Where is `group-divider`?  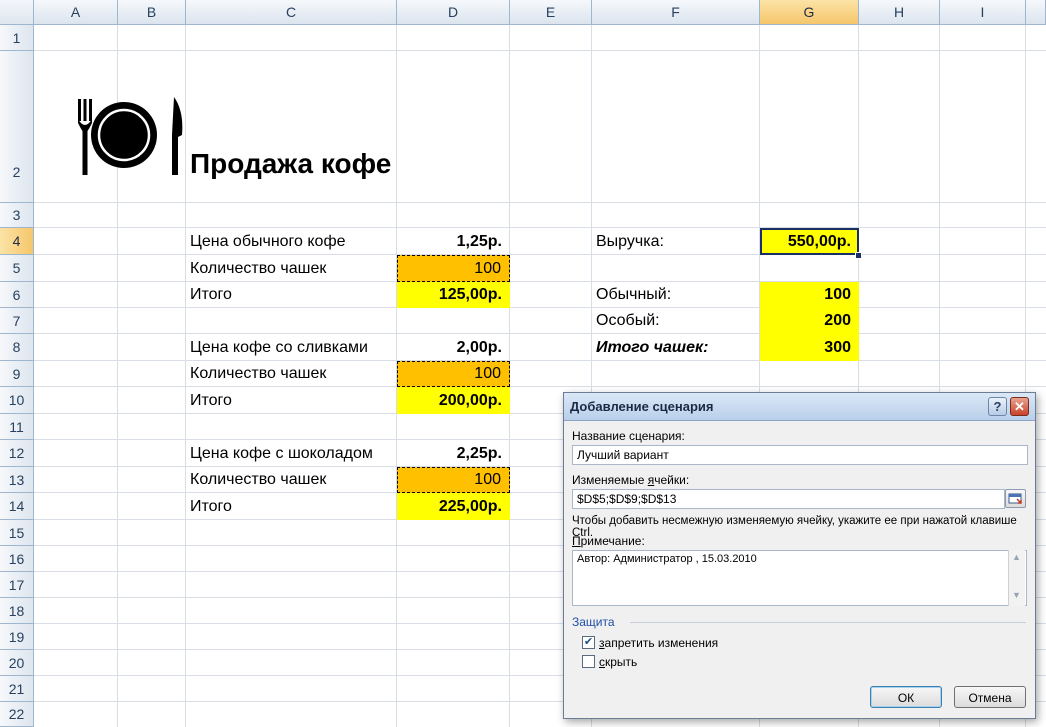
group-divider is located at coordinates (828, 622).